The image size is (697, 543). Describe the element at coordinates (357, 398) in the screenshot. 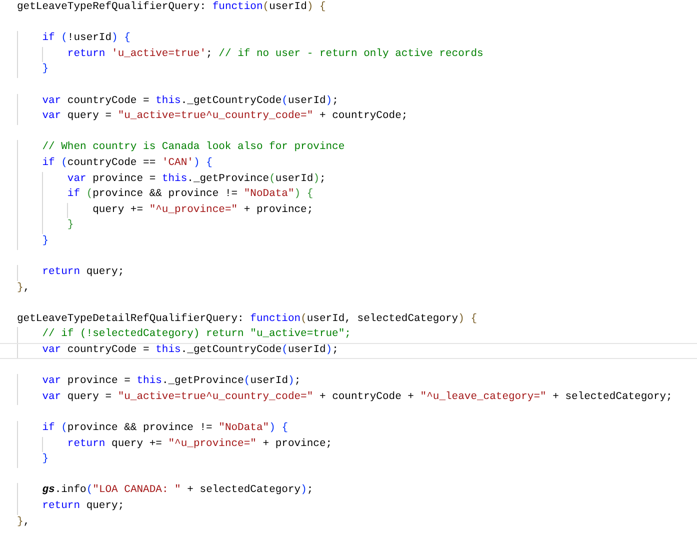

I see `code-line: var query = "u_active=true^u_country_code=" + countryCode + "^u_leave_category=" + selectedCategory;` at that location.